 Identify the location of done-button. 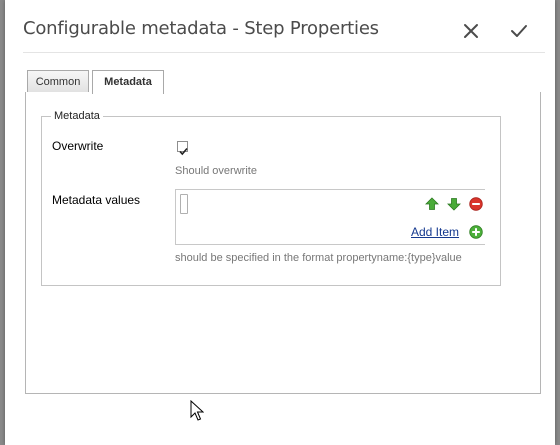
(519, 31).